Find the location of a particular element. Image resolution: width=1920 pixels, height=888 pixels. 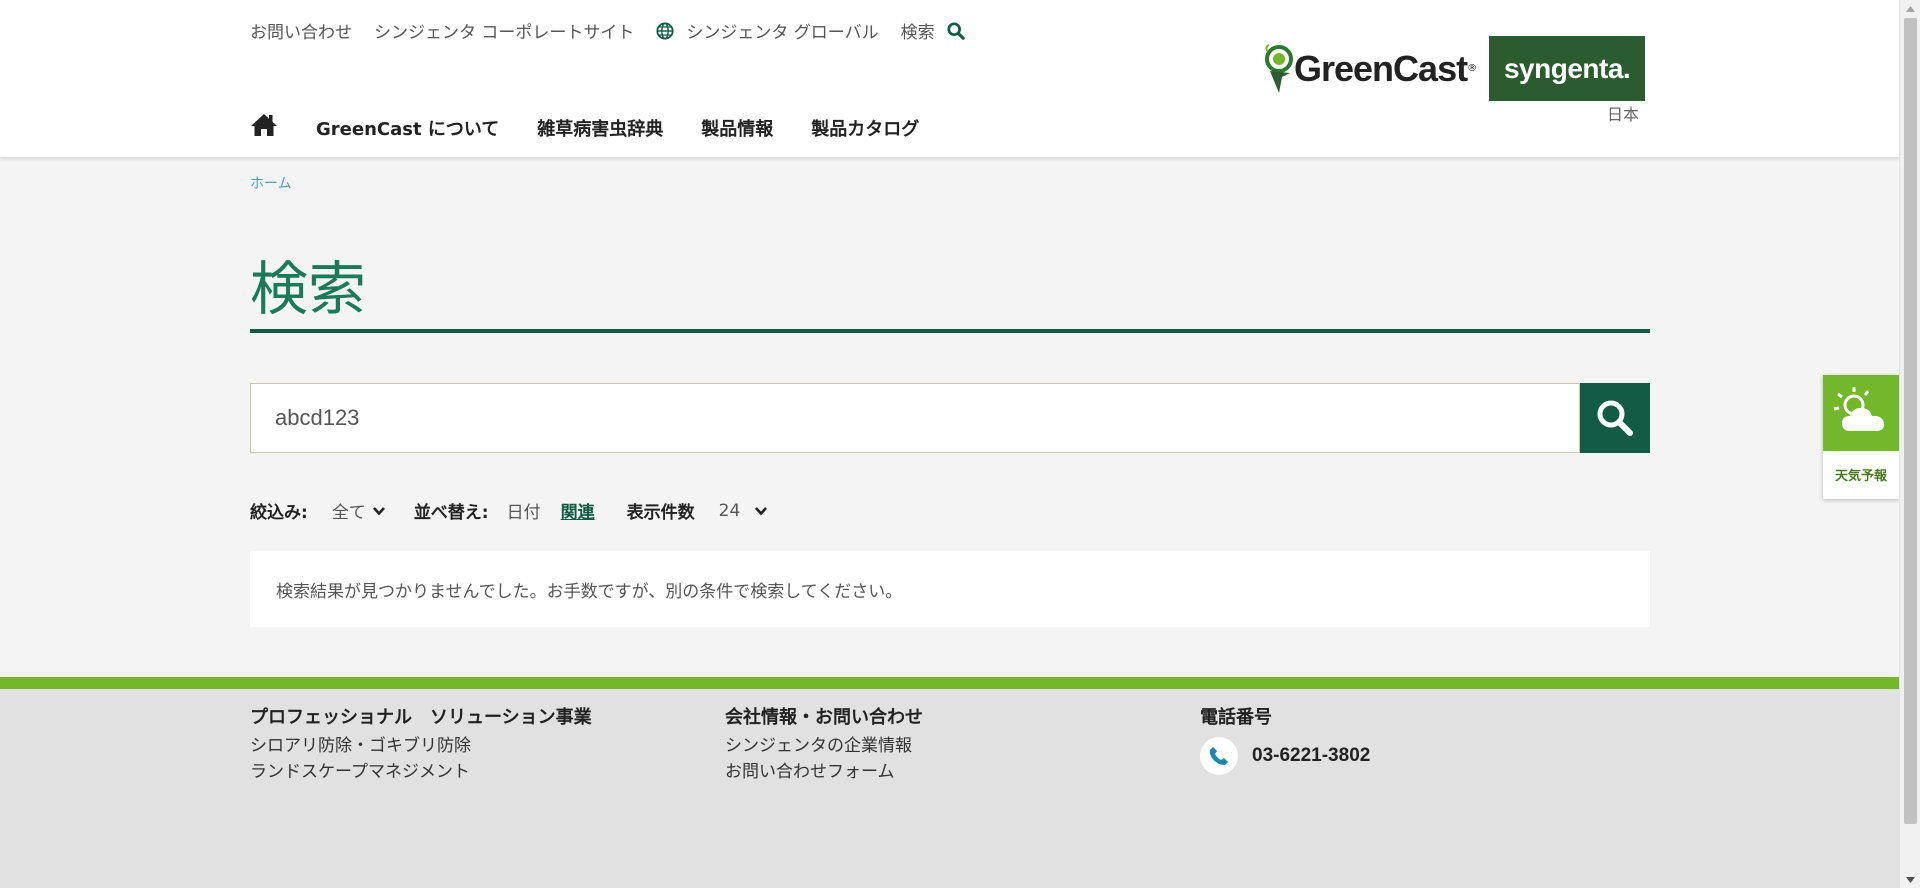

greencast-ball-icon is located at coordinates (1279, 68).